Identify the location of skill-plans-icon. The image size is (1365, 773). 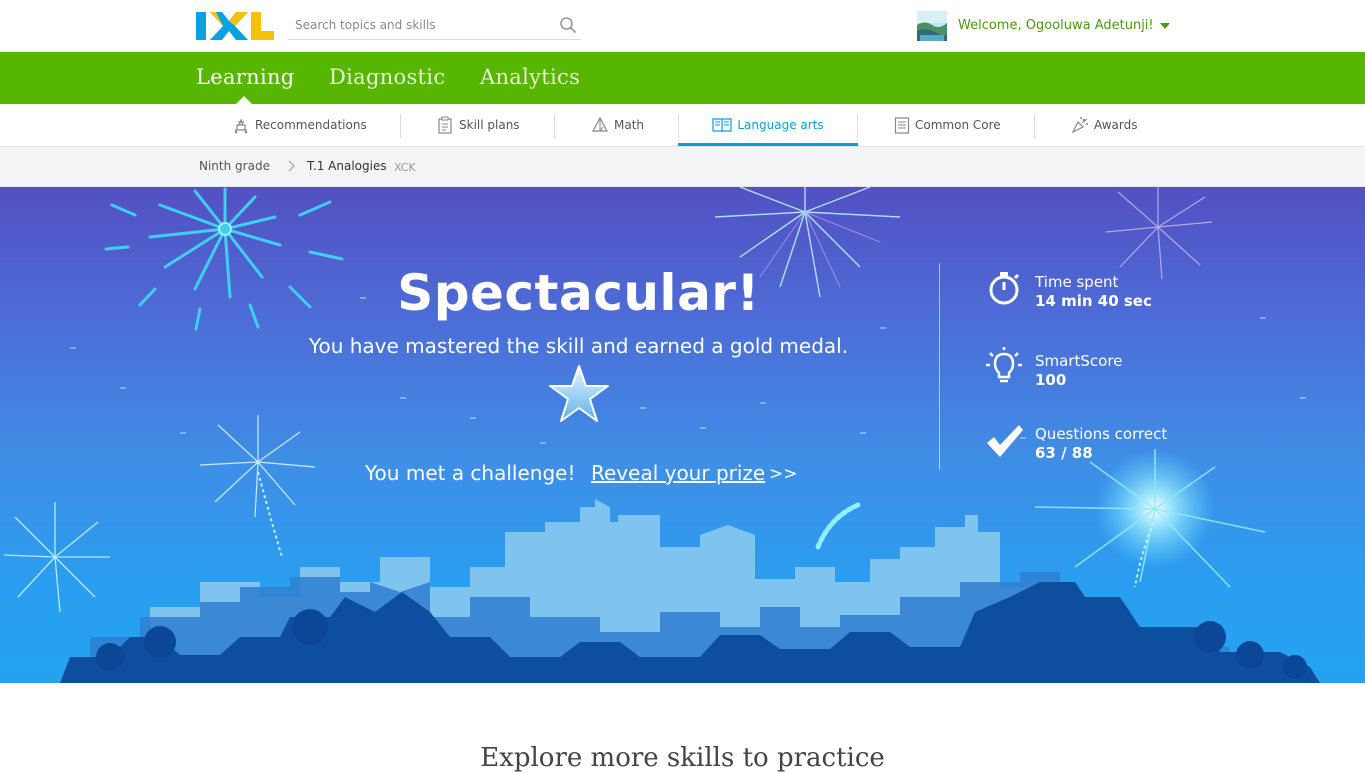
(445, 125).